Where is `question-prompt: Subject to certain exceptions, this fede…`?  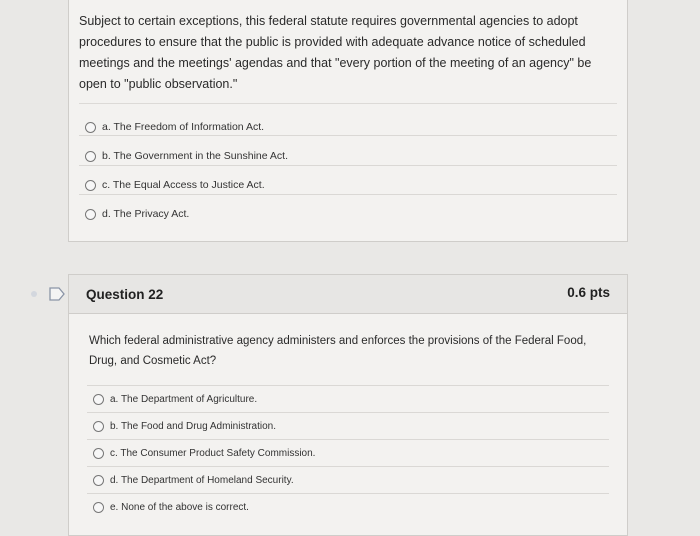 question-prompt: Subject to certain exceptions, this fede… is located at coordinates (335, 52).